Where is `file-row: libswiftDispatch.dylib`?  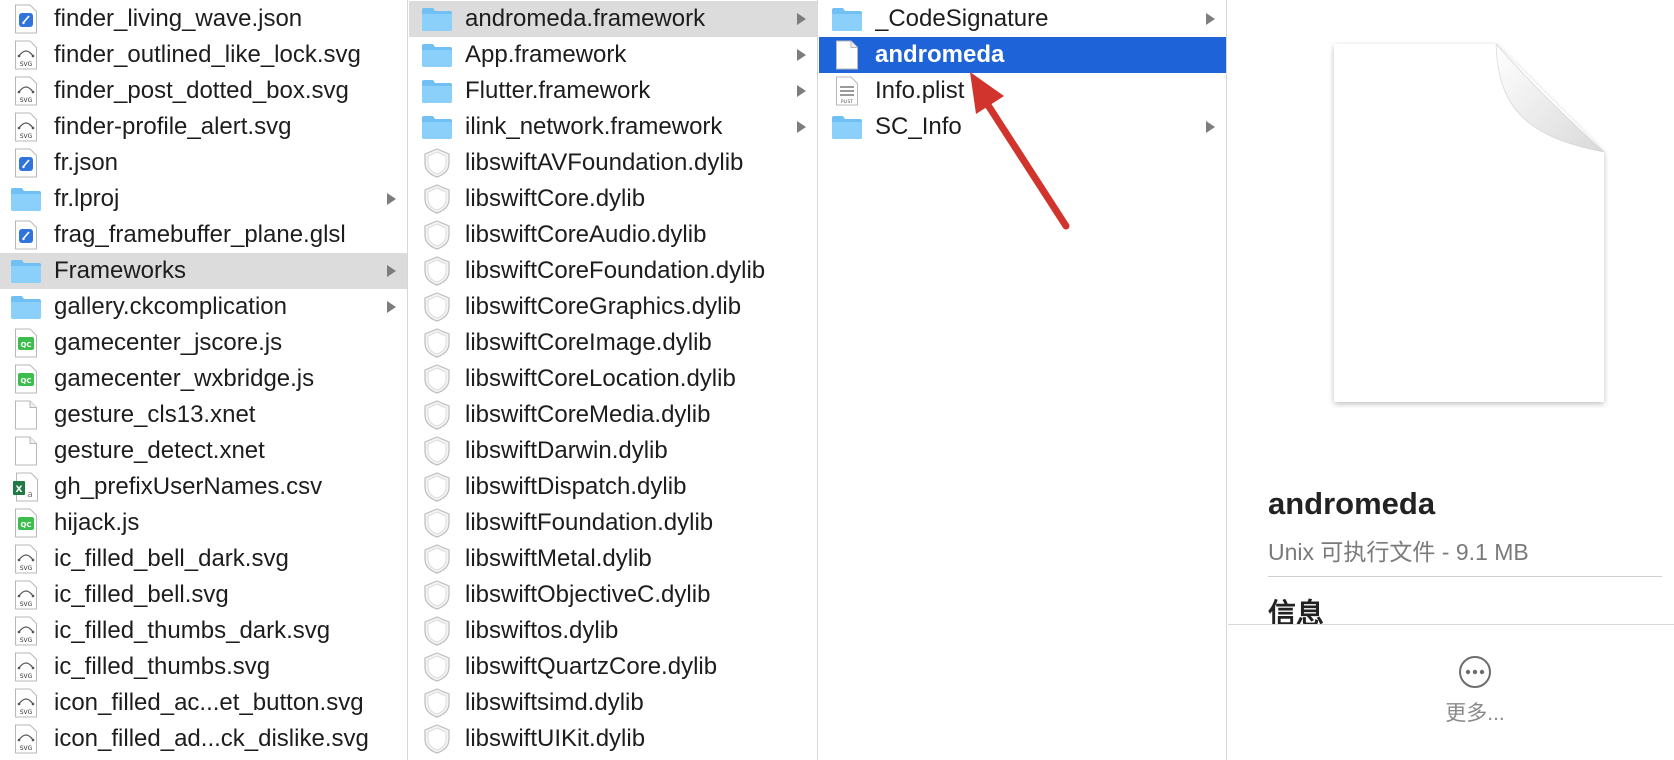
file-row: libswiftDispatch.dylib is located at coordinates (613, 487).